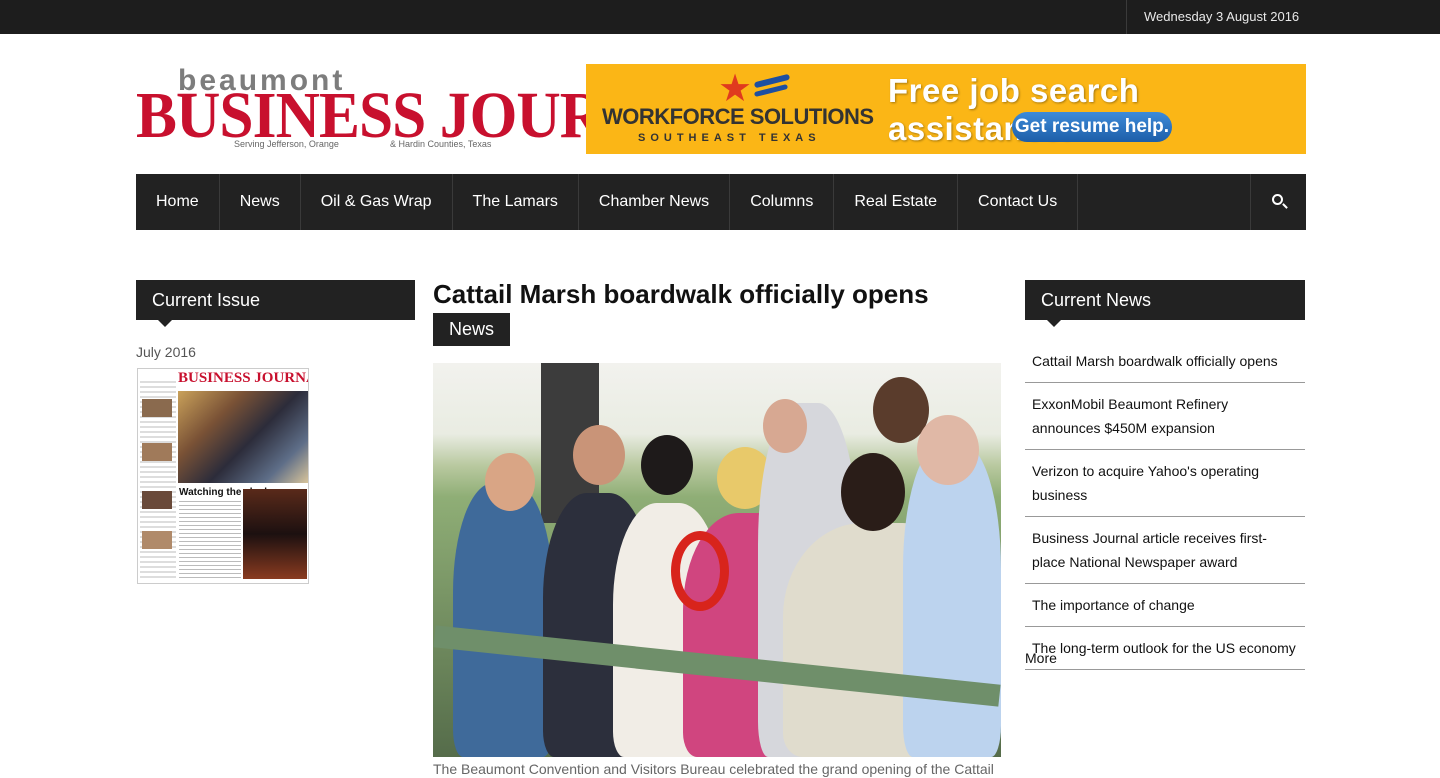 The width and height of the screenshot is (1440, 778). What do you see at coordinates (275, 534) in the screenshot?
I see `cover-clock-photo` at bounding box center [275, 534].